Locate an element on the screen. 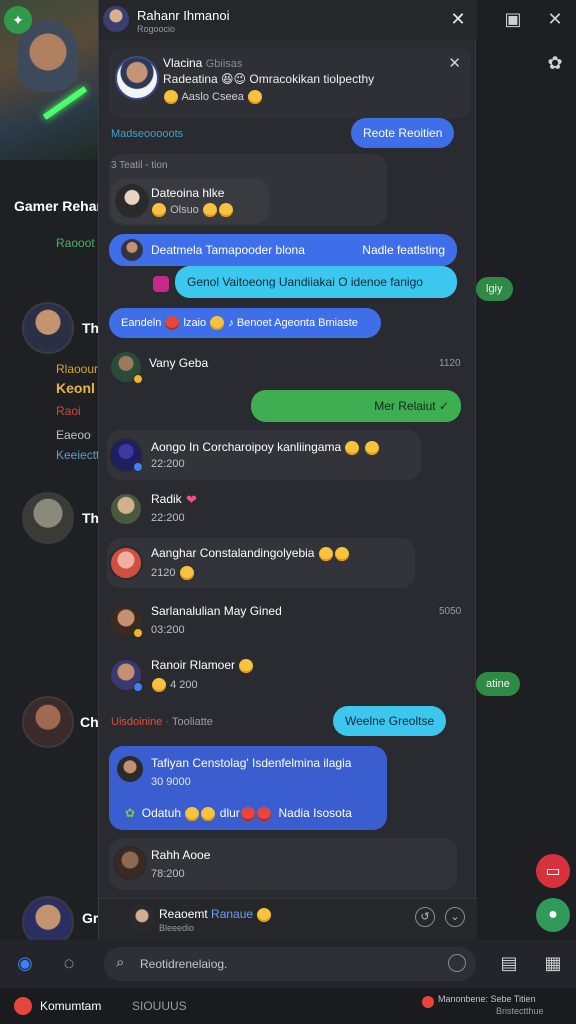 This screenshot has height=1024, width=576. conversation-name: Aanghar Constalandingolyebia is located at coordinates (250, 553).